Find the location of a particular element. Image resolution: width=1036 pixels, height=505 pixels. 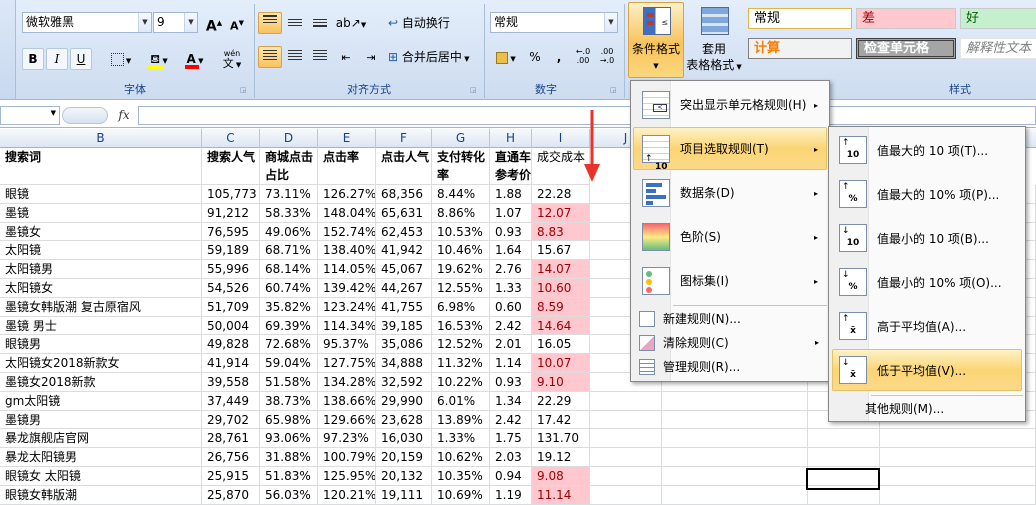

cell-click-popularity: 23,628 is located at coordinates (404, 420).